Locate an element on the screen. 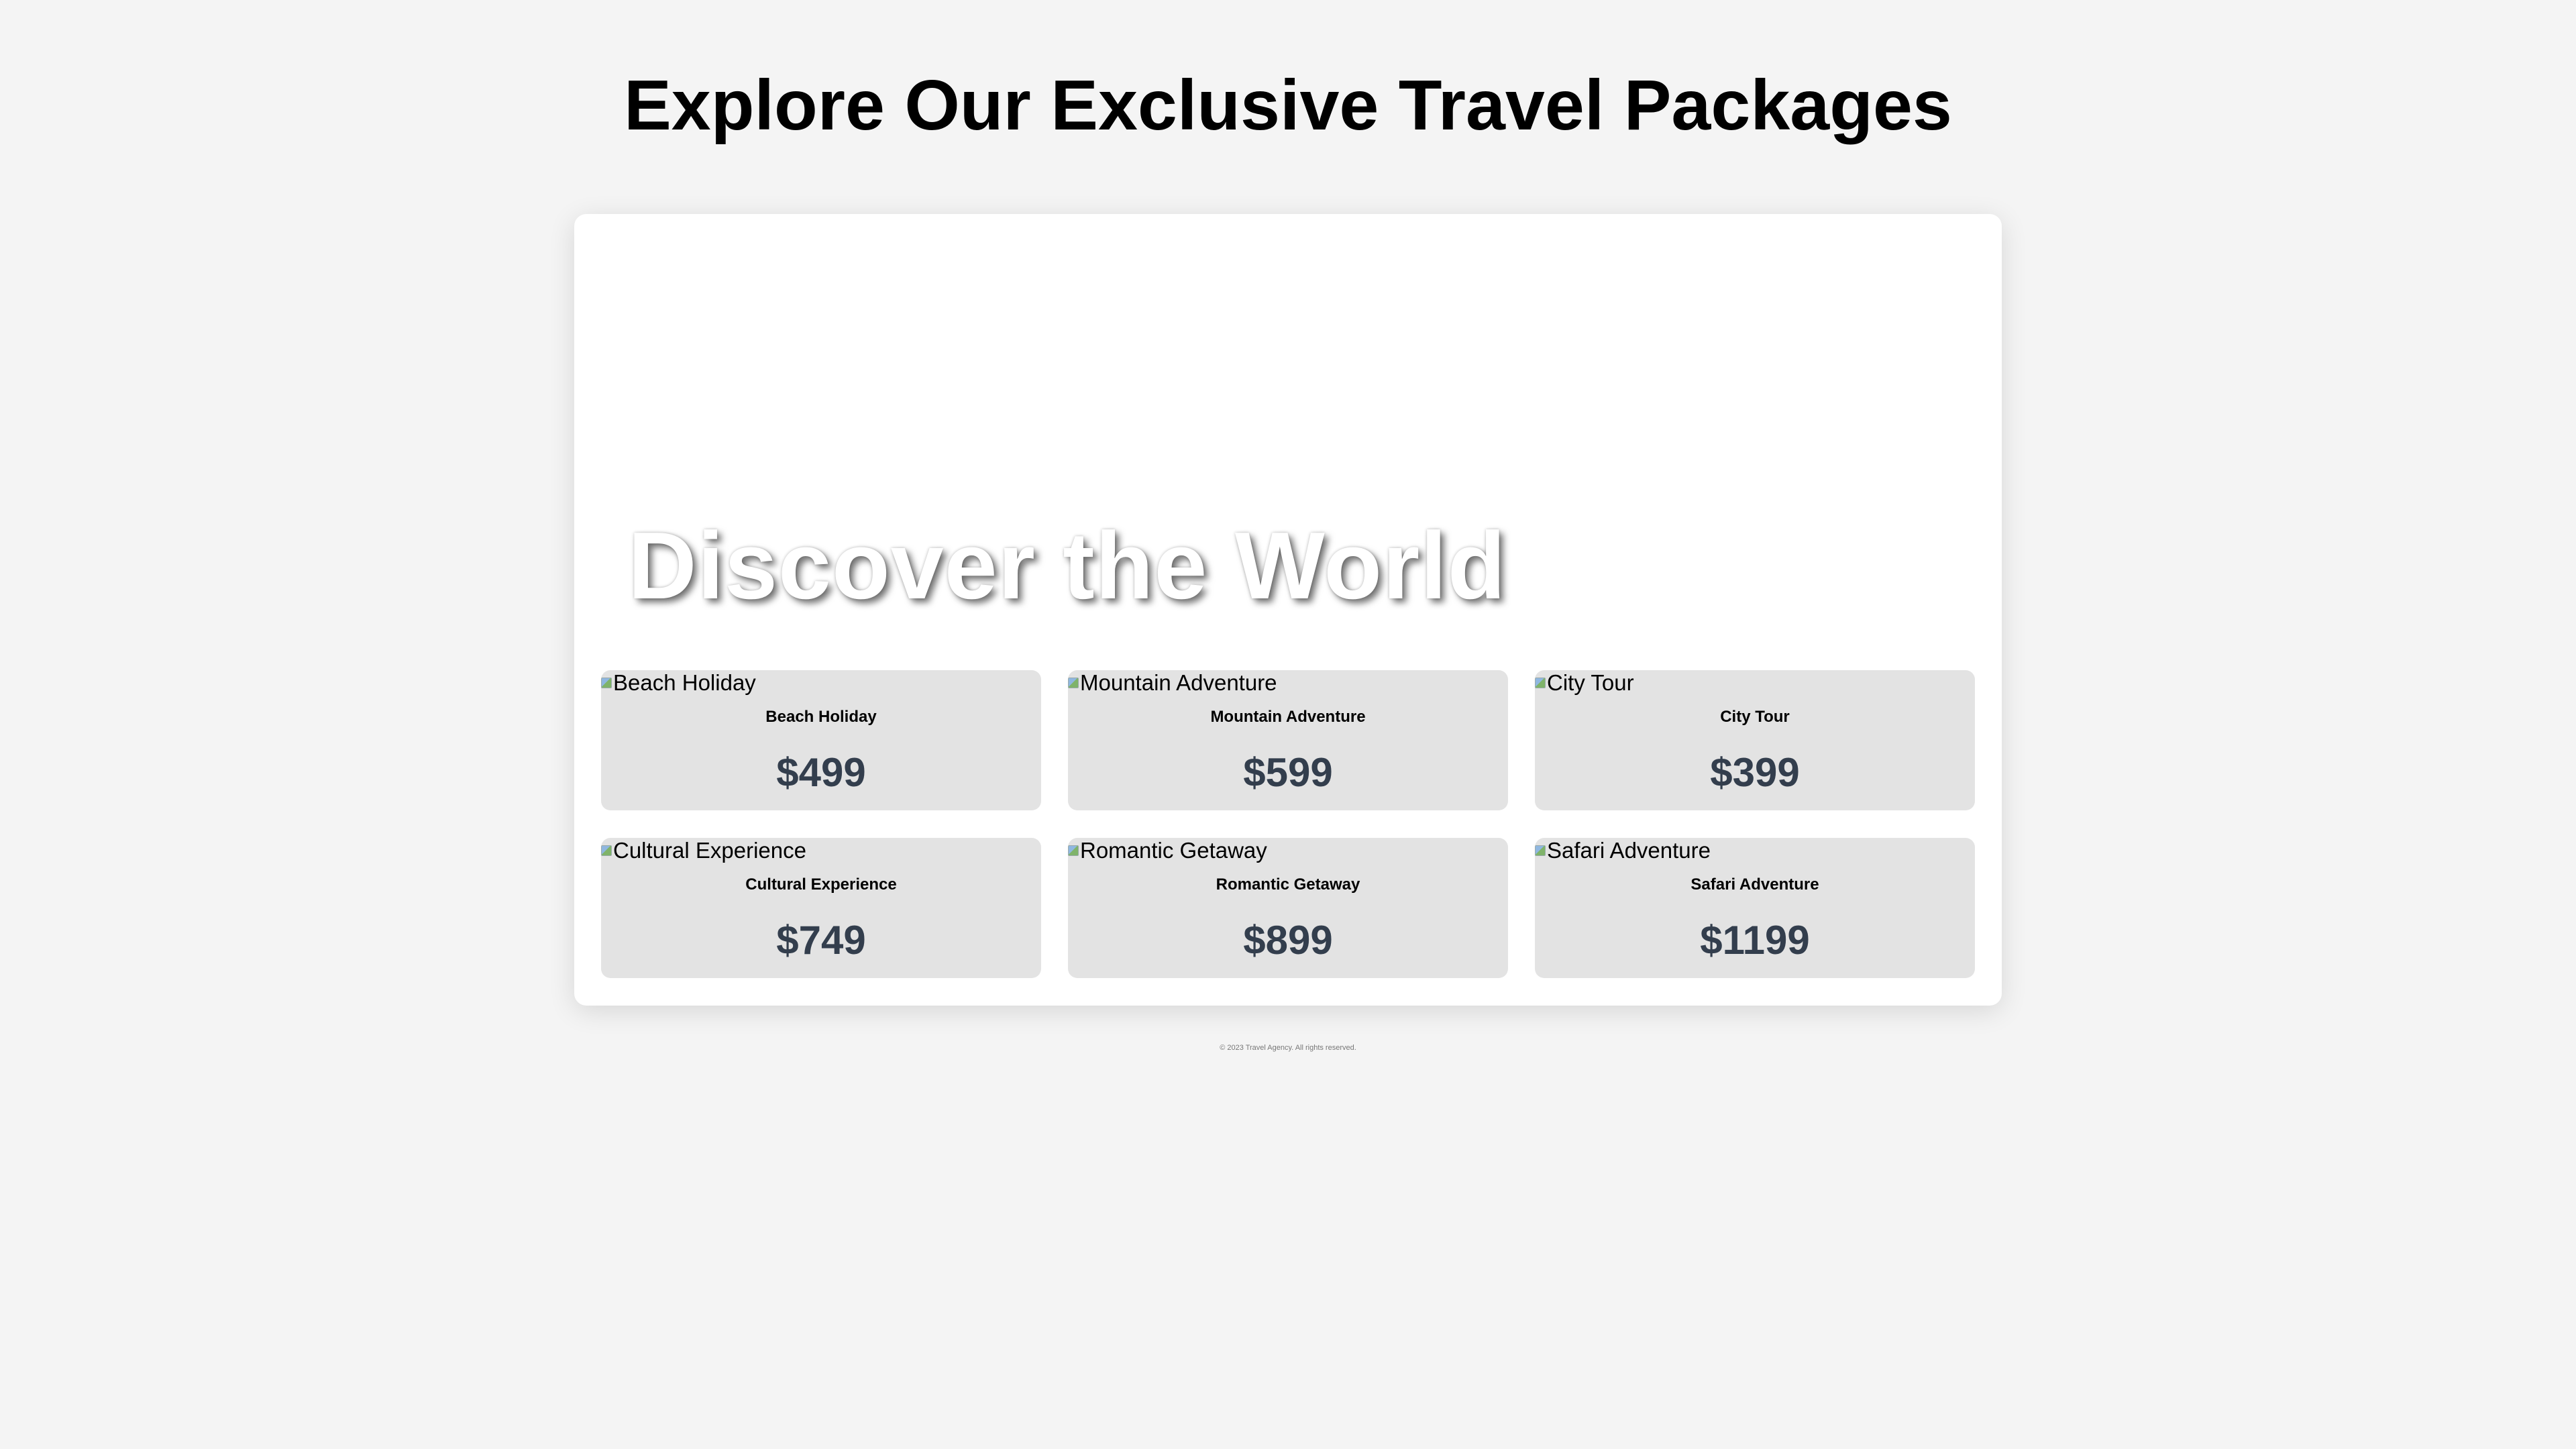 The width and height of the screenshot is (2576, 1449). package-name: Mountain Adventure is located at coordinates (1288, 717).